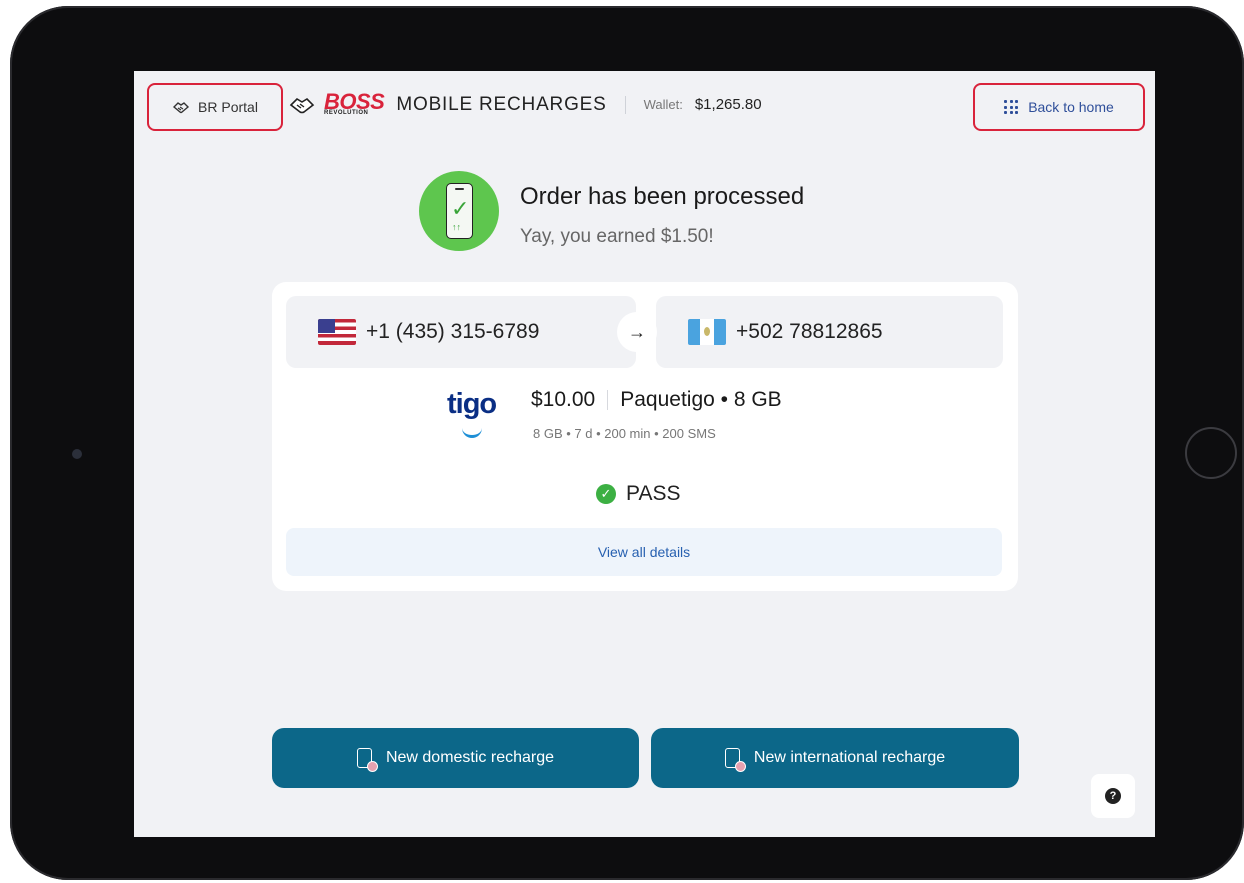  Describe the element at coordinates (470, 757) in the screenshot. I see `new-domestic-label: New domestic recharge` at that location.